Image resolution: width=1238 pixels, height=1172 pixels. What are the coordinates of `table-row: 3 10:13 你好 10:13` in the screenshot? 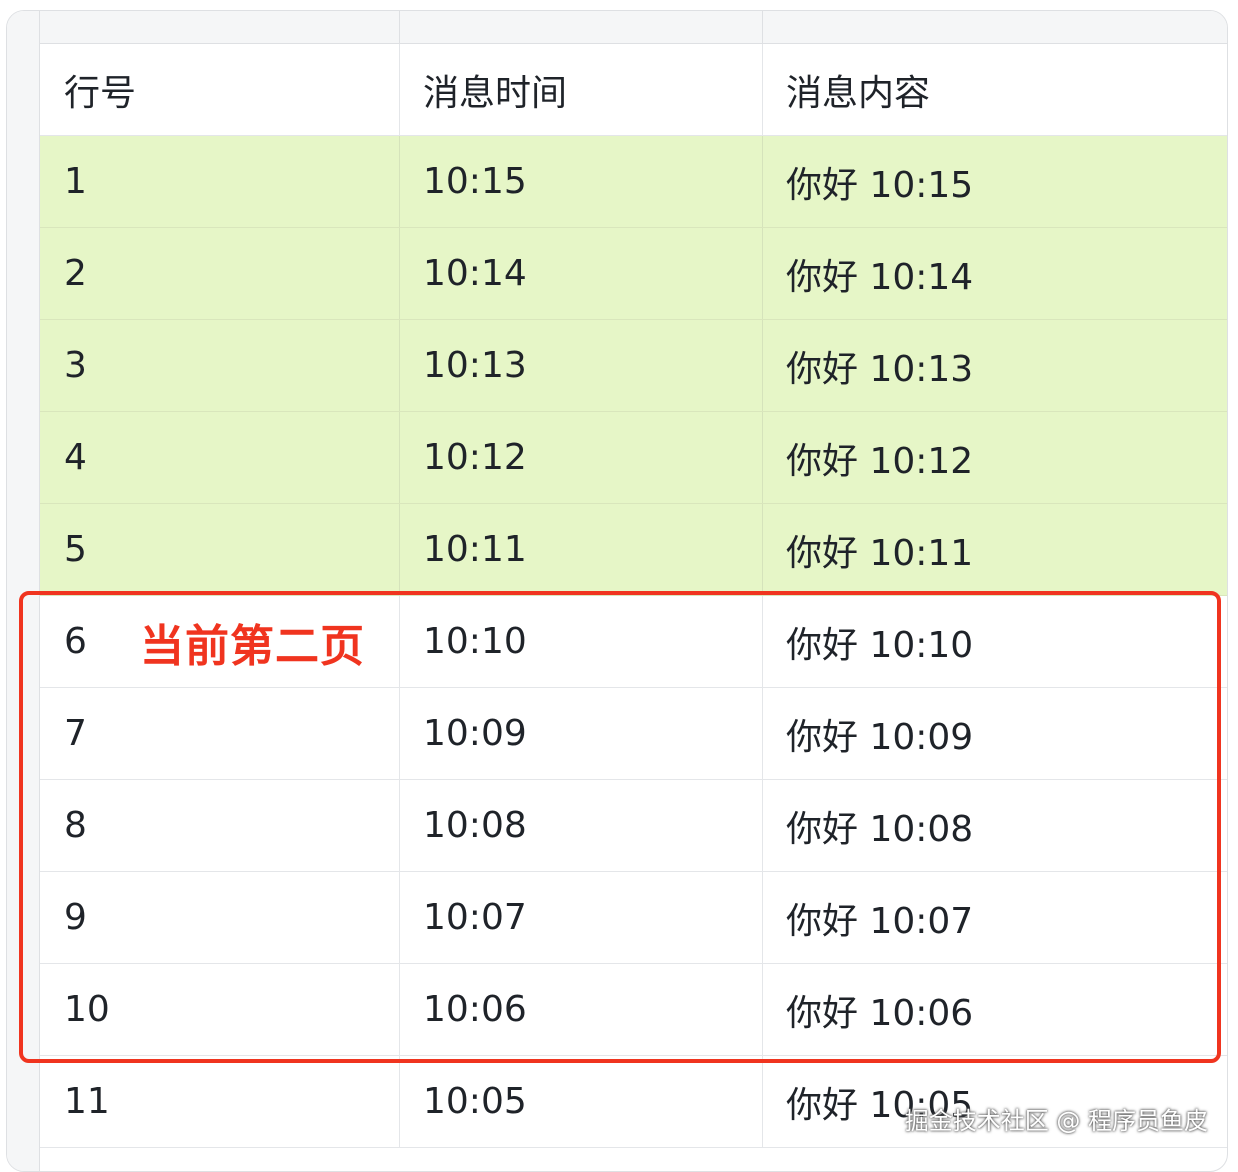 It's located at (633, 366).